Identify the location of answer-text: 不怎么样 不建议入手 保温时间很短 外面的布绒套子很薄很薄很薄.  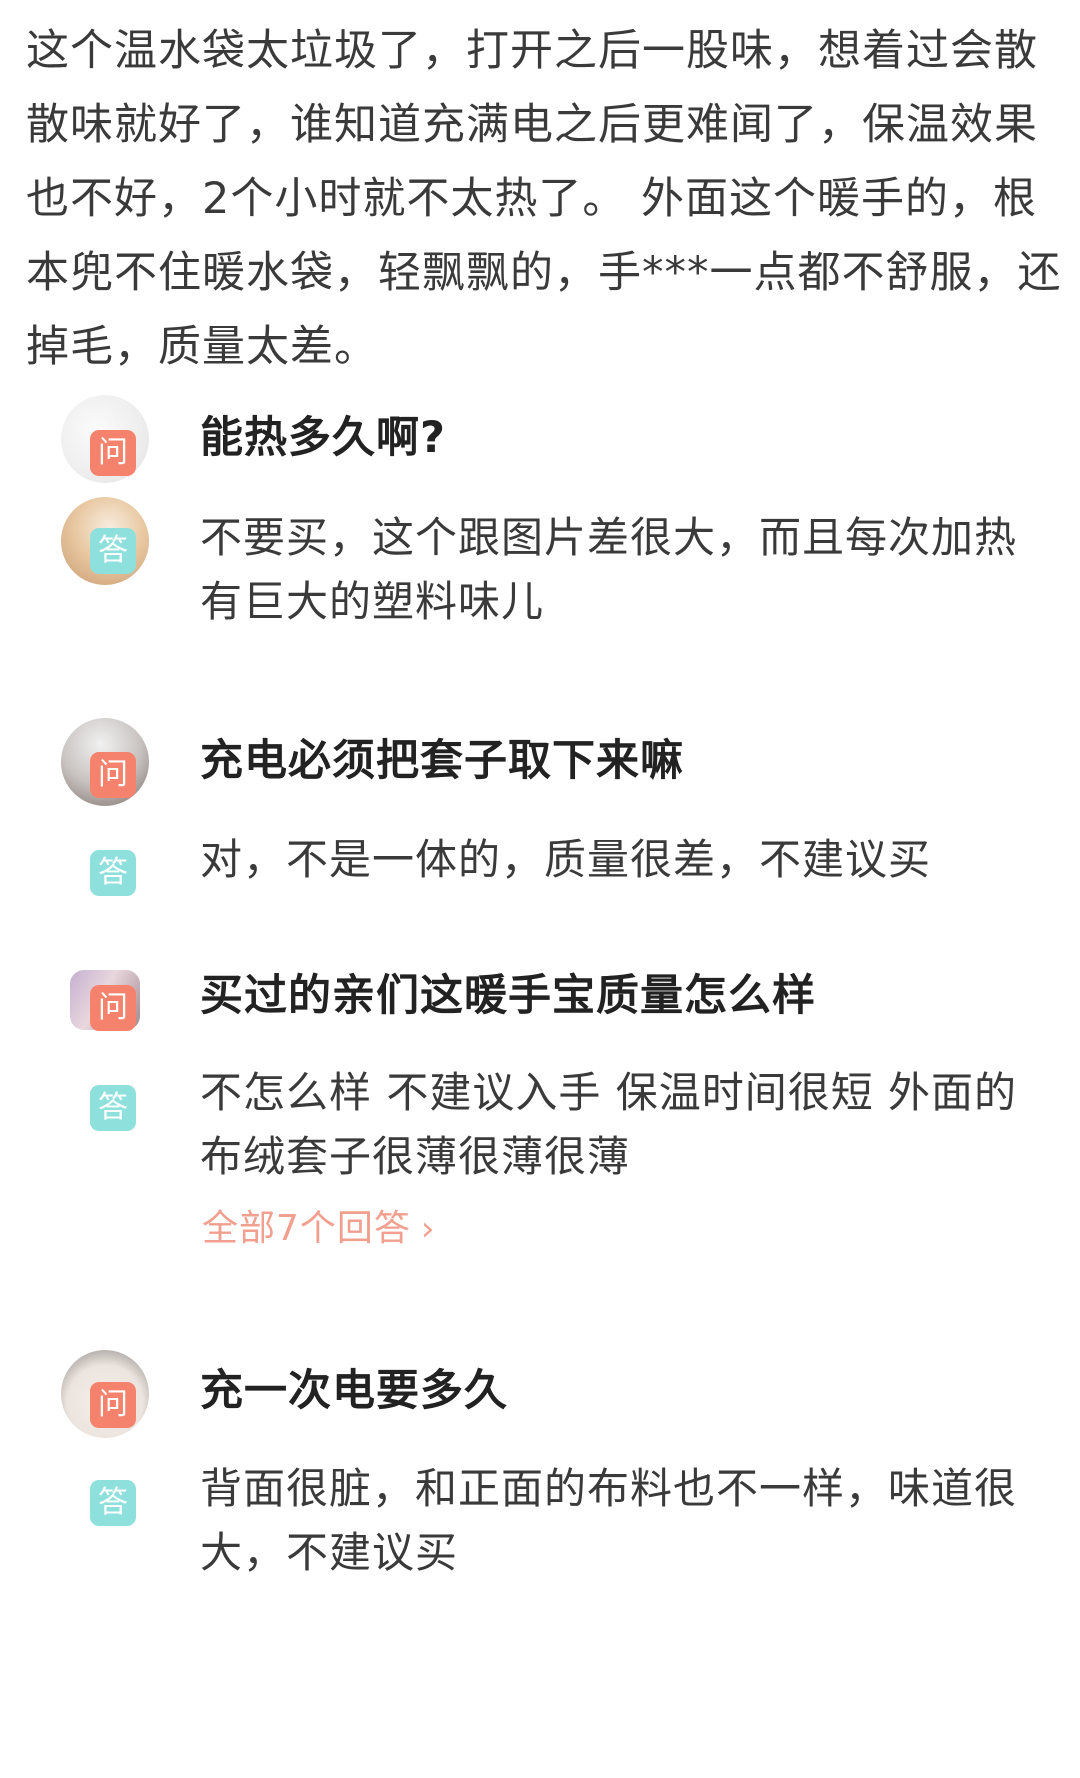
(609, 1124).